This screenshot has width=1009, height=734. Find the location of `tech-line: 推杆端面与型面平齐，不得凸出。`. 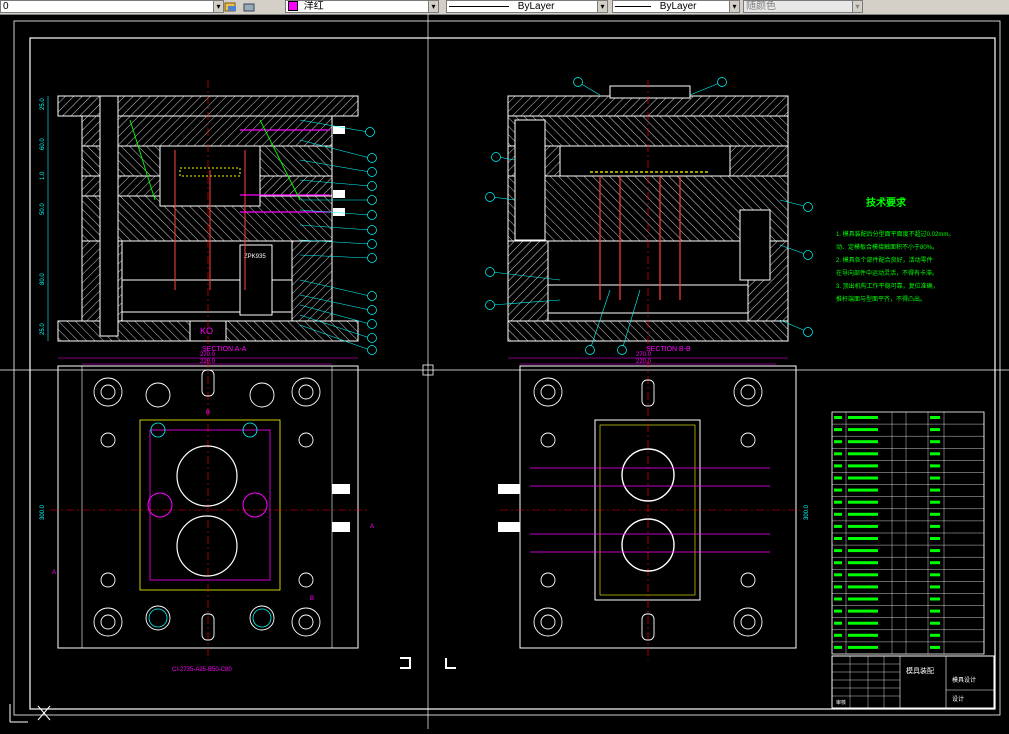

tech-line: 推杆端面与型面平齐，不得凸出。 is located at coordinates (881, 299).